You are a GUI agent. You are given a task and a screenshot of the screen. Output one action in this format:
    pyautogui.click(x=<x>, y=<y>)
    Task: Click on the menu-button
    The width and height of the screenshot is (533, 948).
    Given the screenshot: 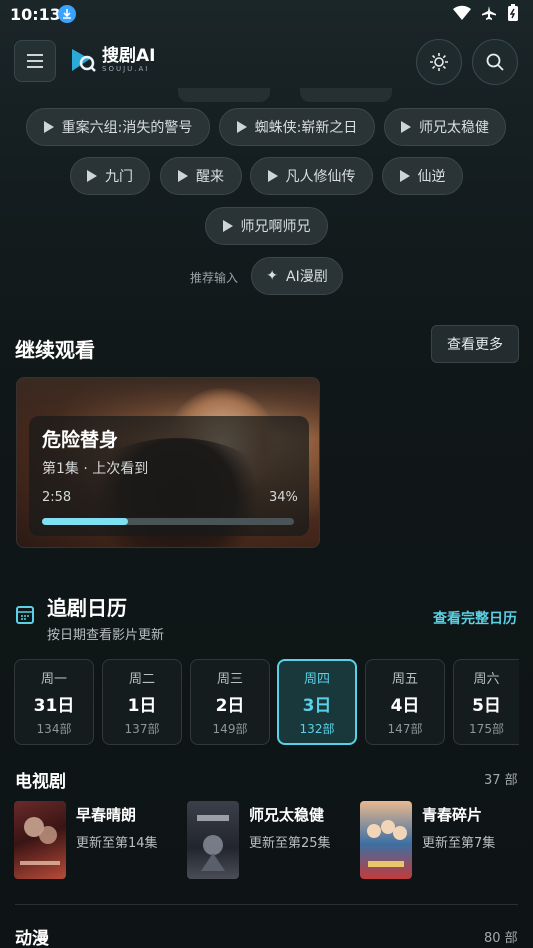 What is the action you would take?
    pyautogui.click(x=35, y=61)
    